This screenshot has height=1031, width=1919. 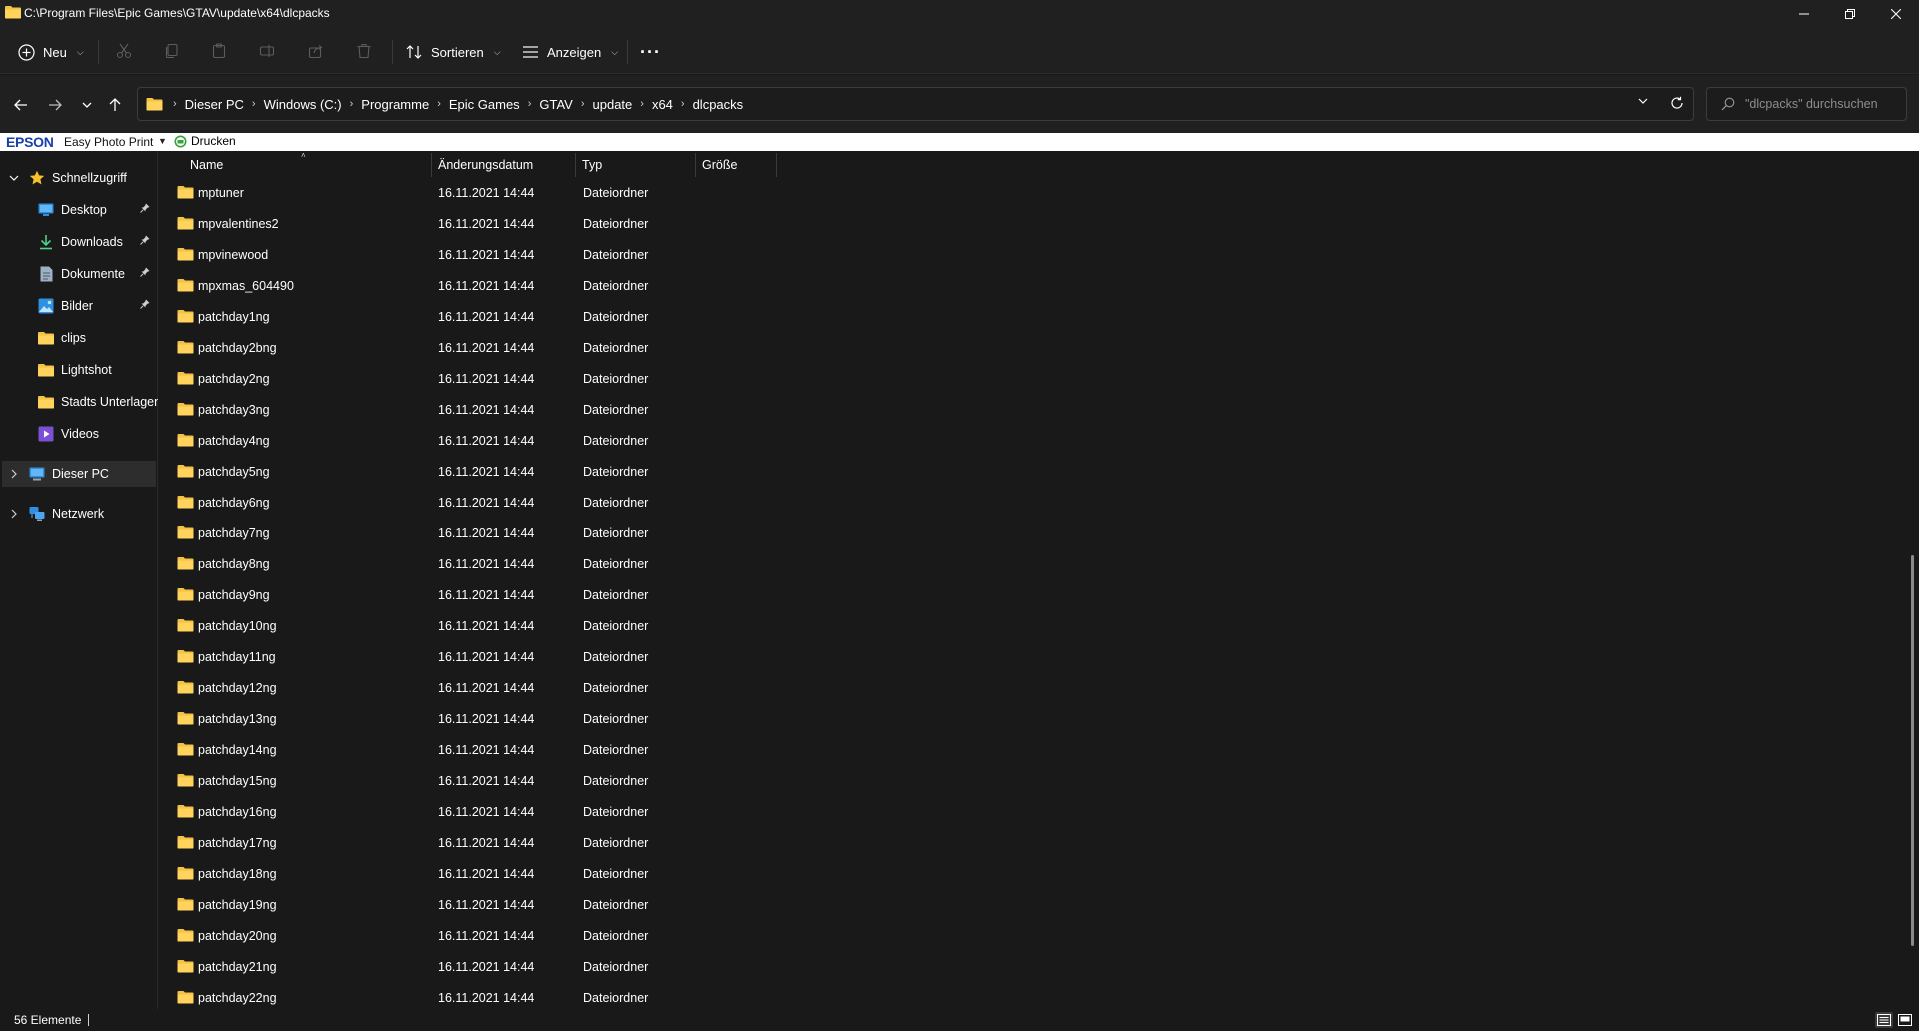 What do you see at coordinates (62, 338) in the screenshot?
I see `nav-item-clips: clips` at bounding box center [62, 338].